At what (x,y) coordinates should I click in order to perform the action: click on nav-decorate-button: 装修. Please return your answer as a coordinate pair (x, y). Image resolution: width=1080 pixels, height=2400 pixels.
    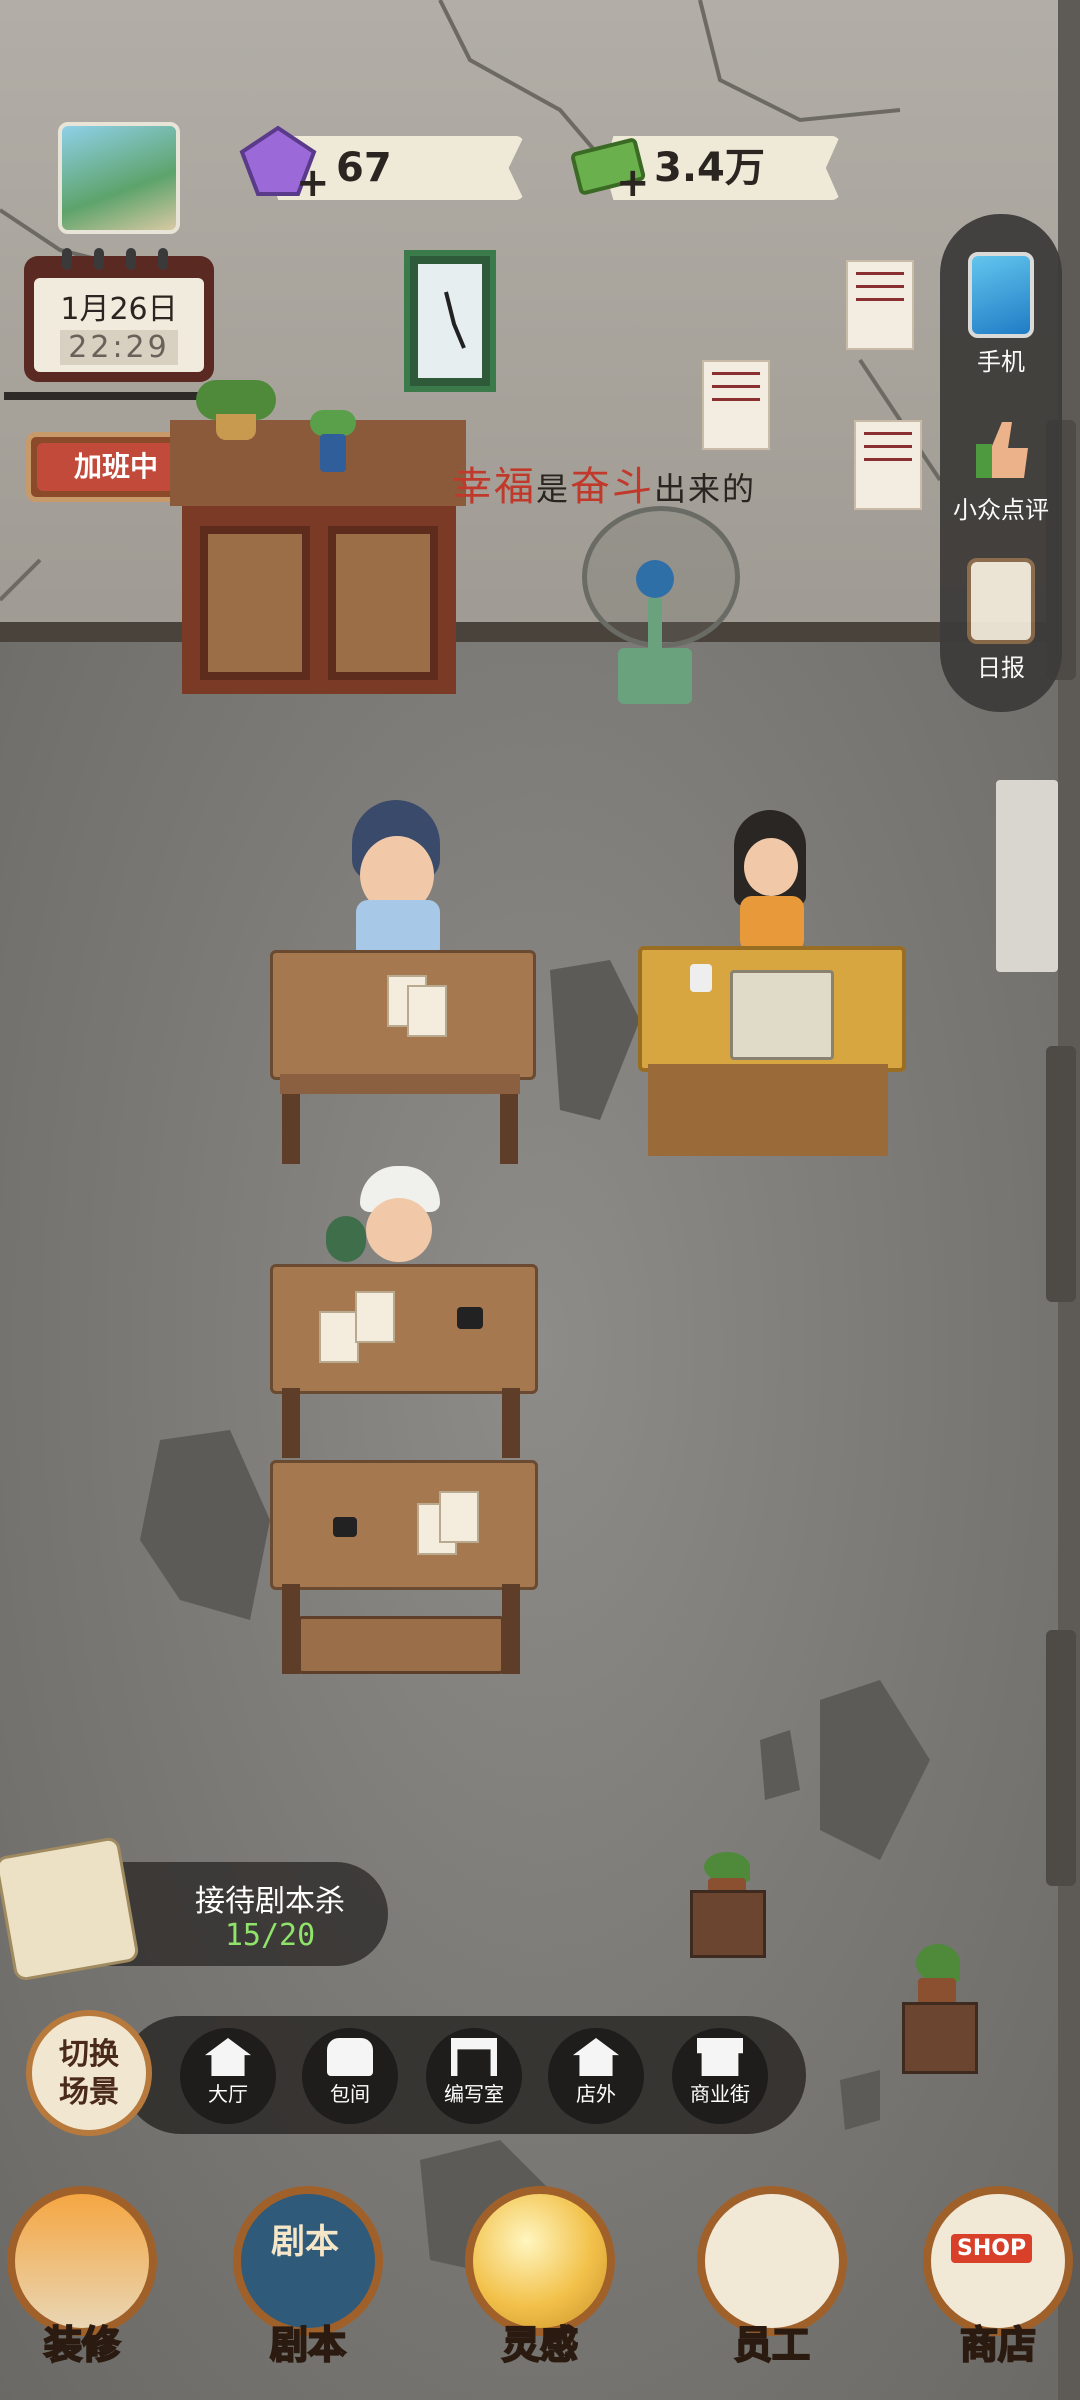
    Looking at the image, I should click on (82, 2291).